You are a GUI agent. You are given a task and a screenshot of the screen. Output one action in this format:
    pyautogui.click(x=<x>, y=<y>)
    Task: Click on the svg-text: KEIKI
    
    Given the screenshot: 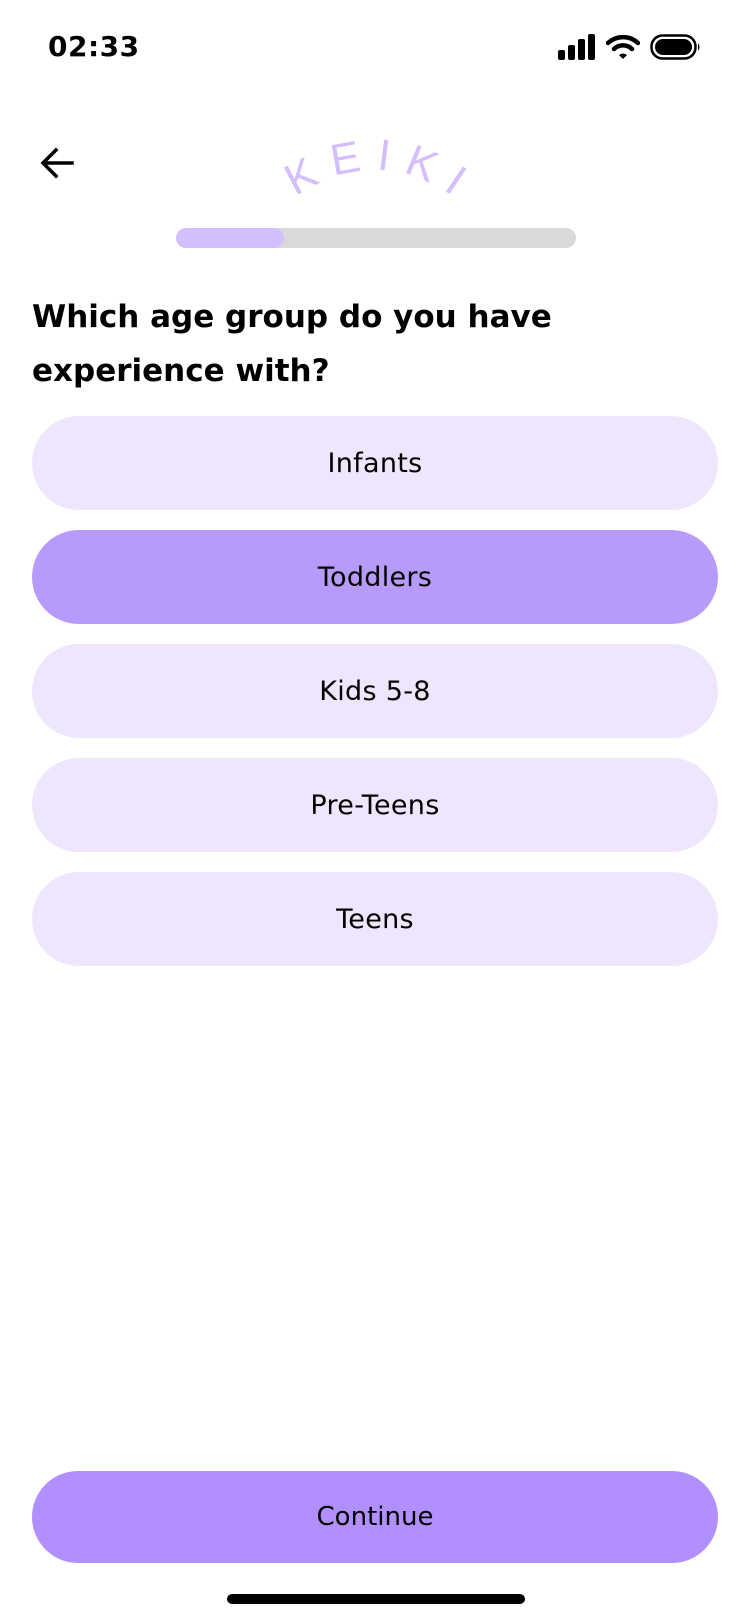 What is the action you would take?
    pyautogui.click(x=376, y=170)
    